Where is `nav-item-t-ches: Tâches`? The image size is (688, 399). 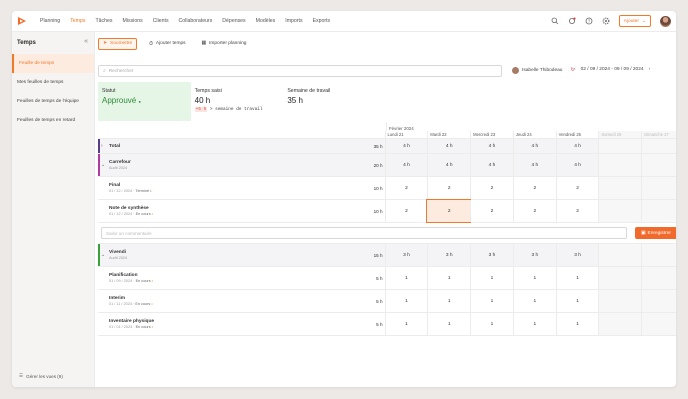 nav-item-t-ches: Tâches is located at coordinates (103, 21).